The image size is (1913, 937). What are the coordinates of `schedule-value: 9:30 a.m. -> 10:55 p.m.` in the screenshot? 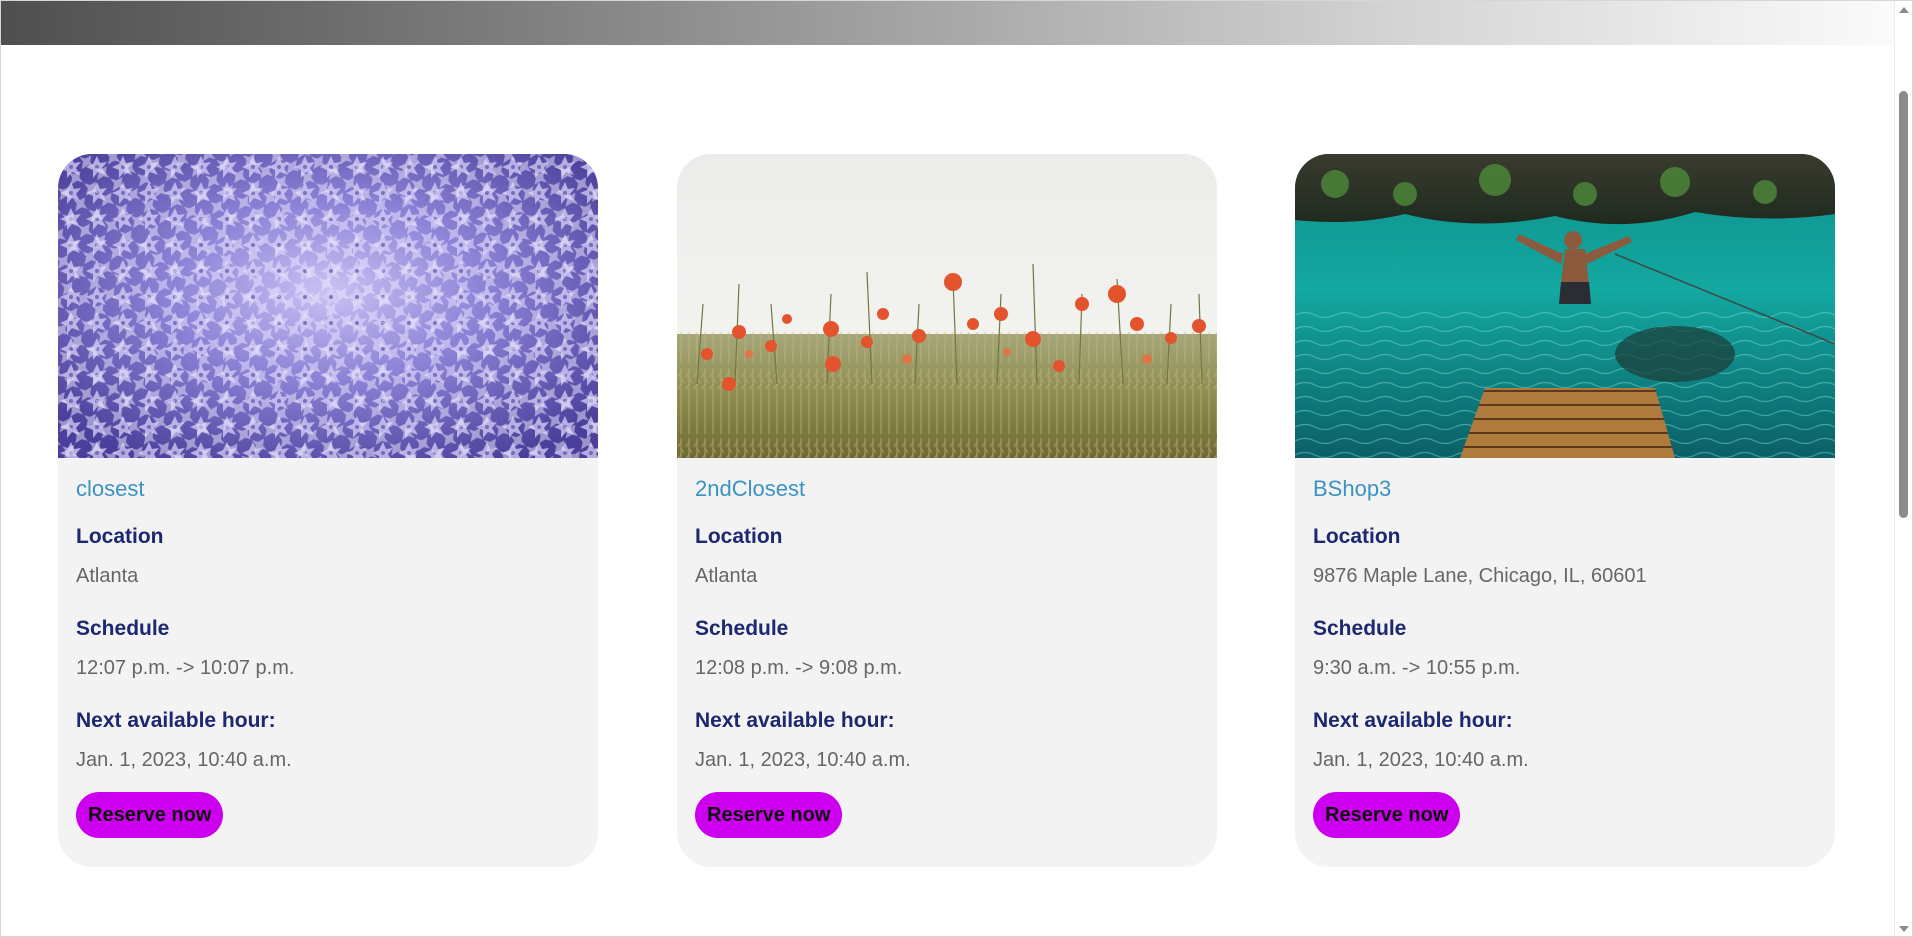 It's located at (1417, 668).